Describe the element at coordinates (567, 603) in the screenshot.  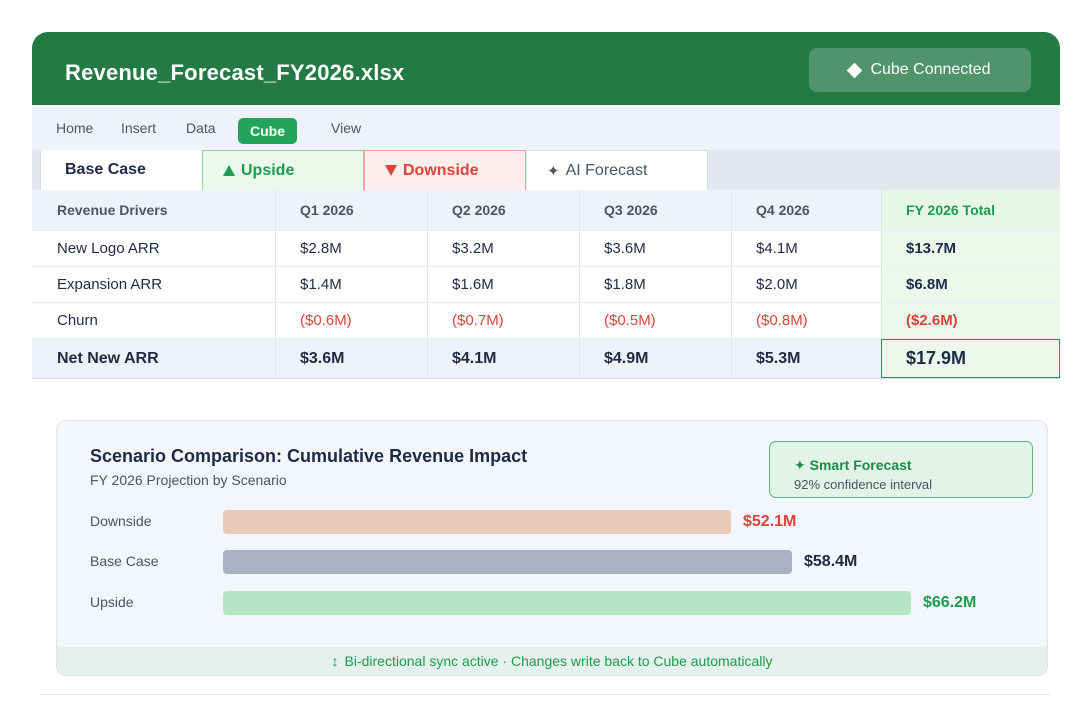
I see `scenario-bar-upside` at that location.